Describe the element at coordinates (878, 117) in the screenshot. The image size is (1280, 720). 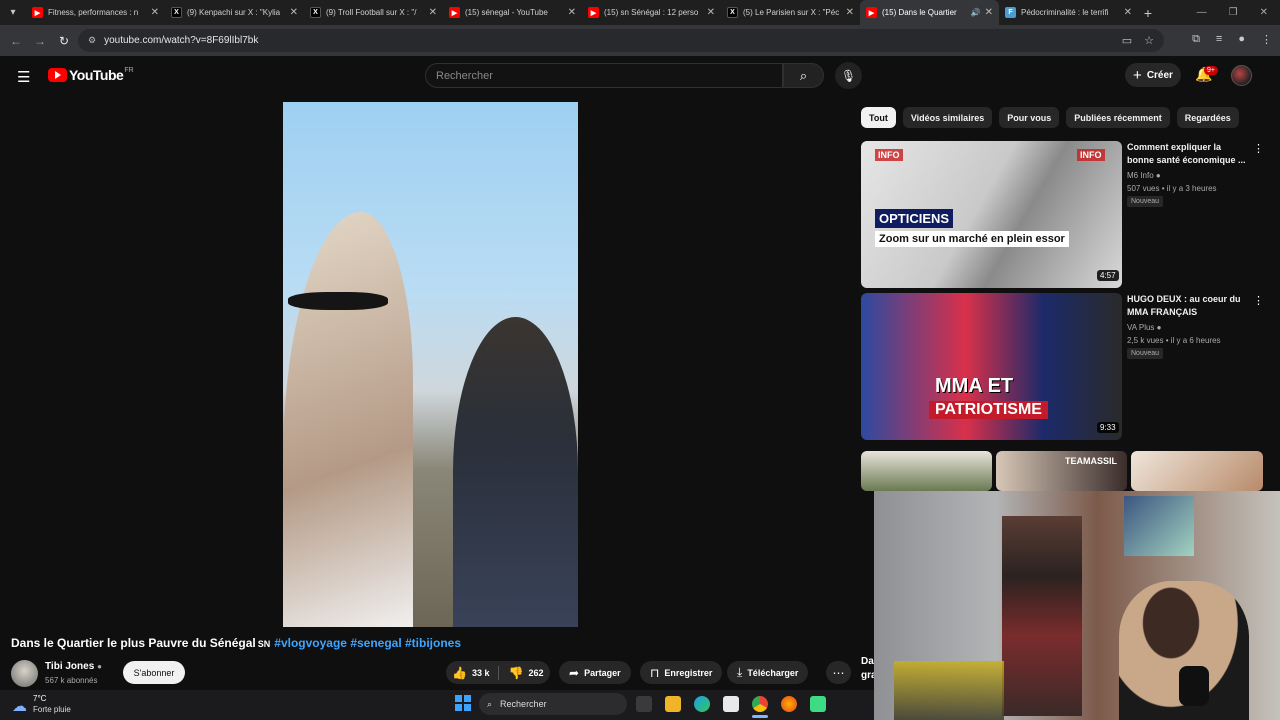
I see `chip-all: Tout` at that location.